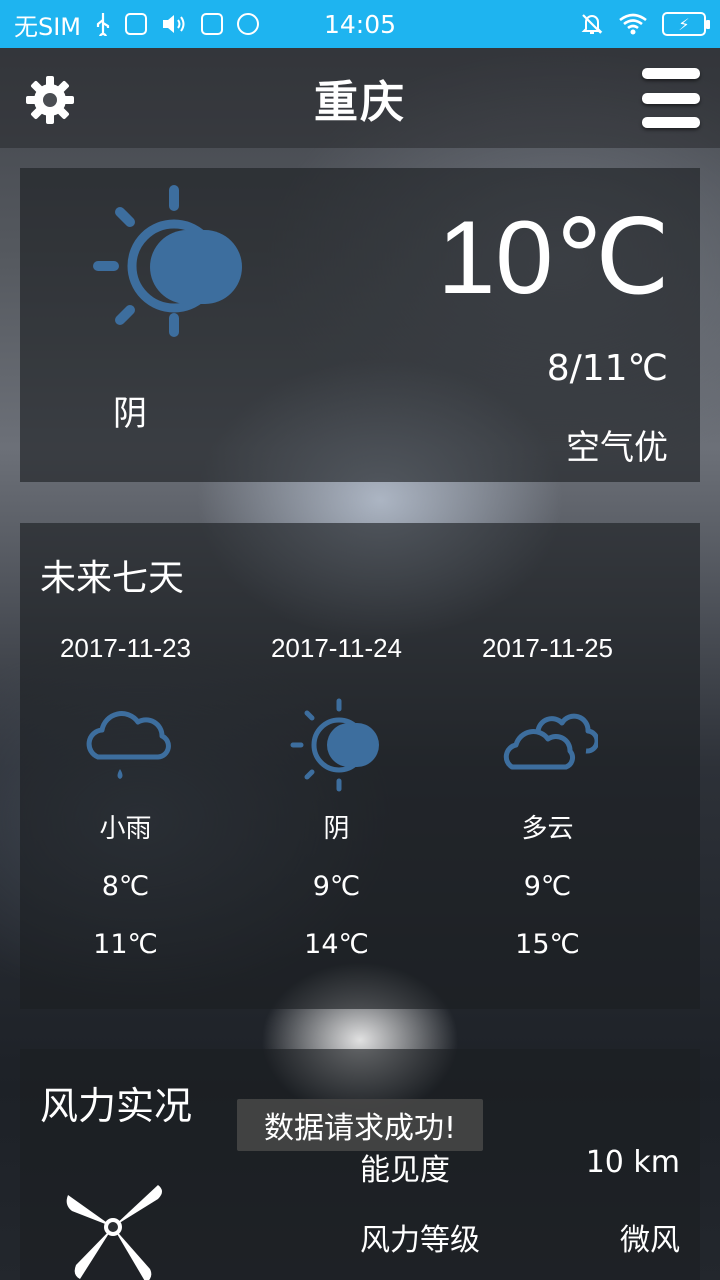  I want to click on forecast-condition: 阴, so click(336, 829).